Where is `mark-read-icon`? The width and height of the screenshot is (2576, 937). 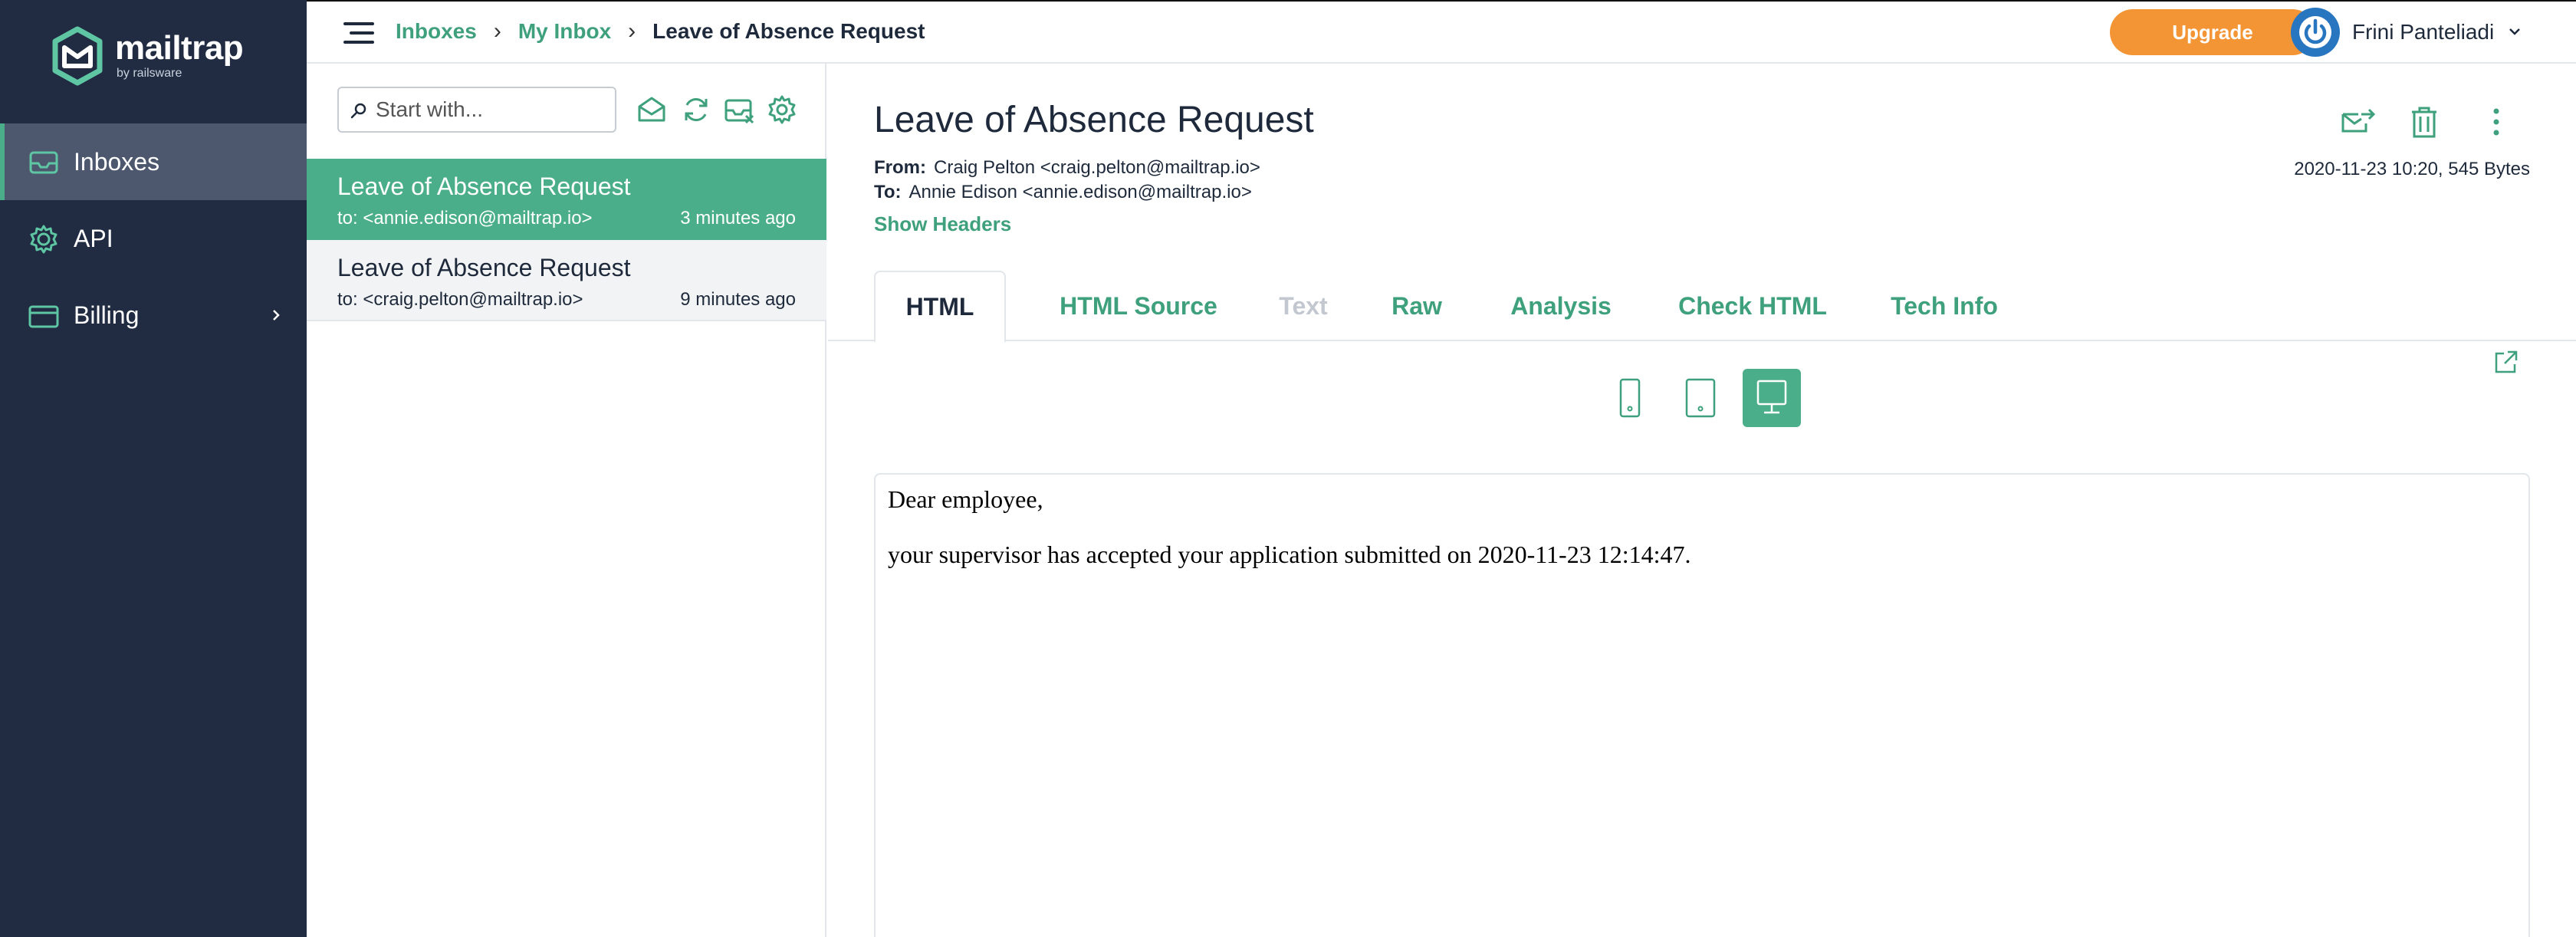 mark-read-icon is located at coordinates (652, 109).